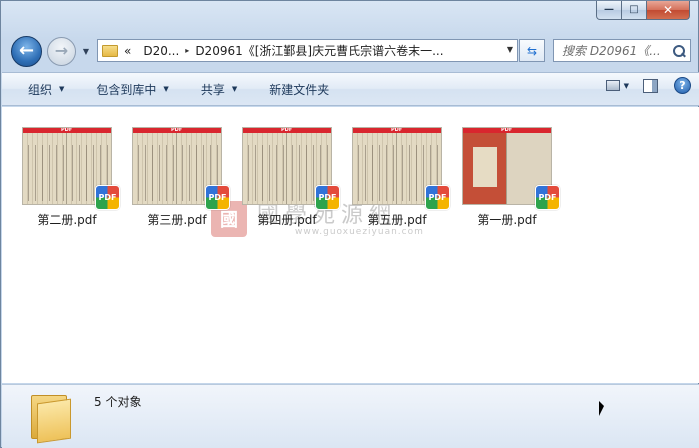 The height and width of the screenshot is (448, 699). I want to click on include-in-library-label: 包含到库中, so click(126, 89).